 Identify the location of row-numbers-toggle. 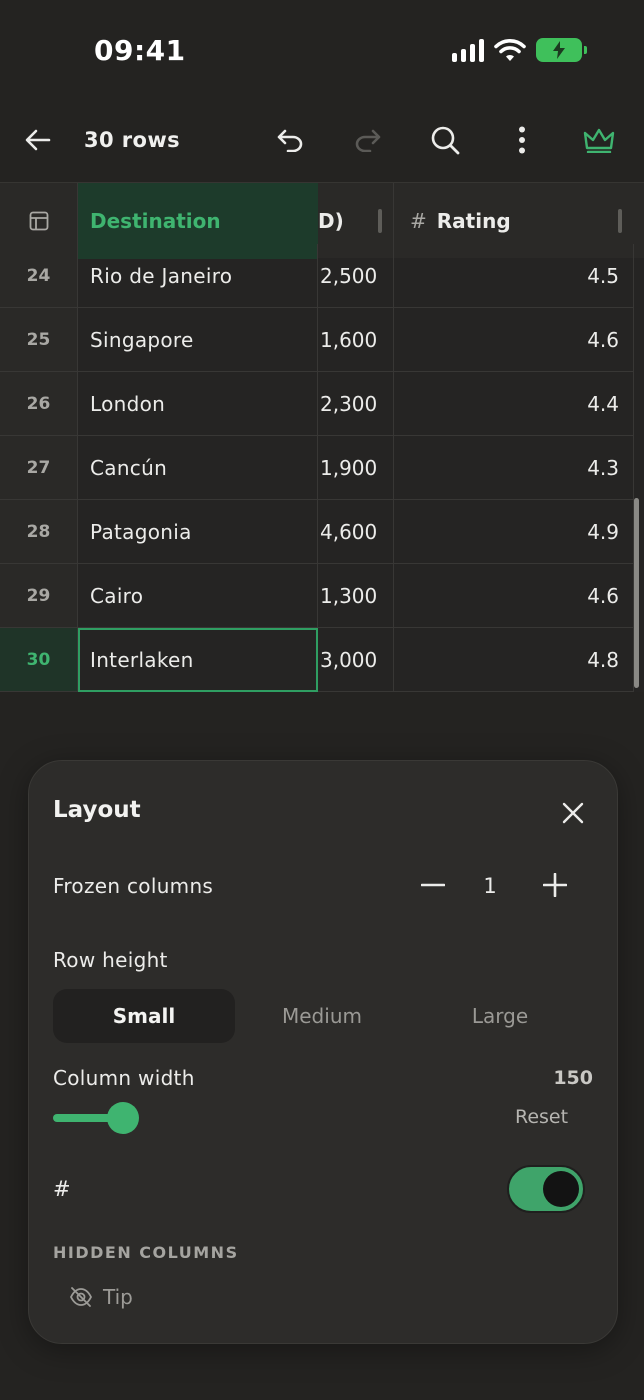
(546, 1189).